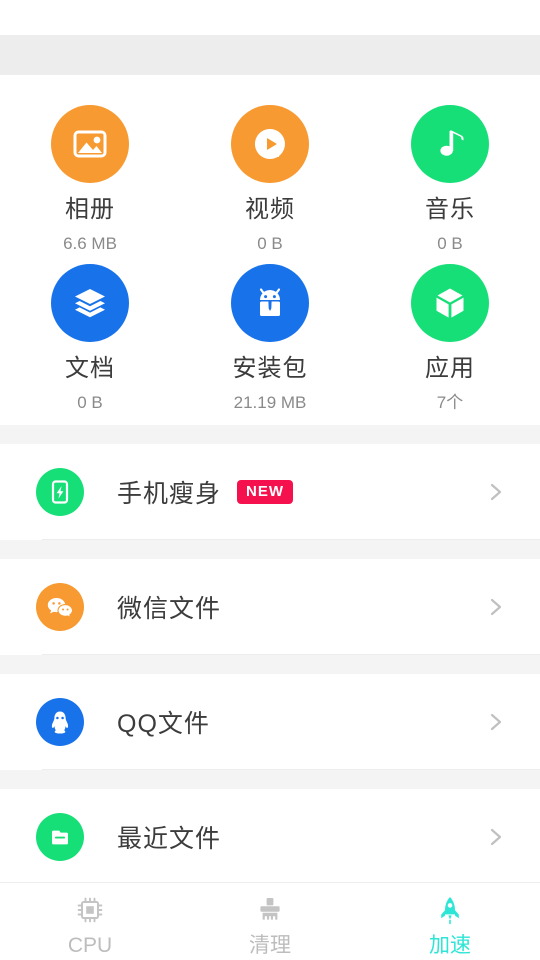 Image resolution: width=540 pixels, height=960 pixels. I want to click on tab-label: CPU, so click(90, 945).